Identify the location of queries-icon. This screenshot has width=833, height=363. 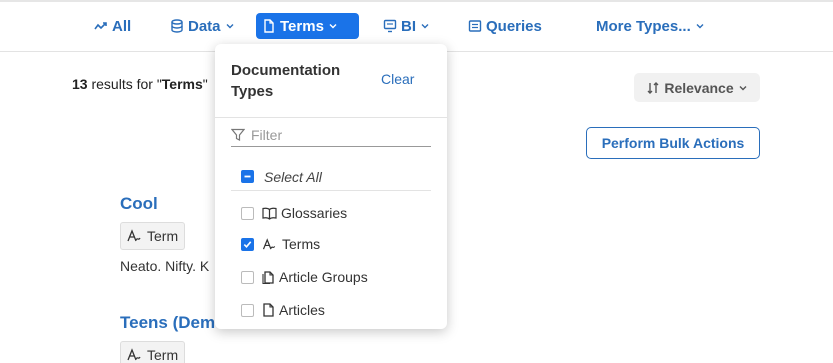
(475, 26).